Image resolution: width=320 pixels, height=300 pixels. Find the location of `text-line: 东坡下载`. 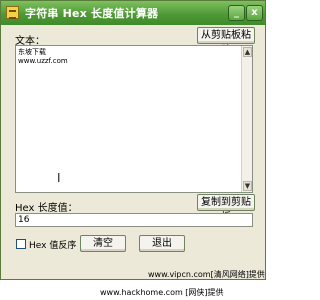

text-line: 东坡下载 is located at coordinates (32, 52).